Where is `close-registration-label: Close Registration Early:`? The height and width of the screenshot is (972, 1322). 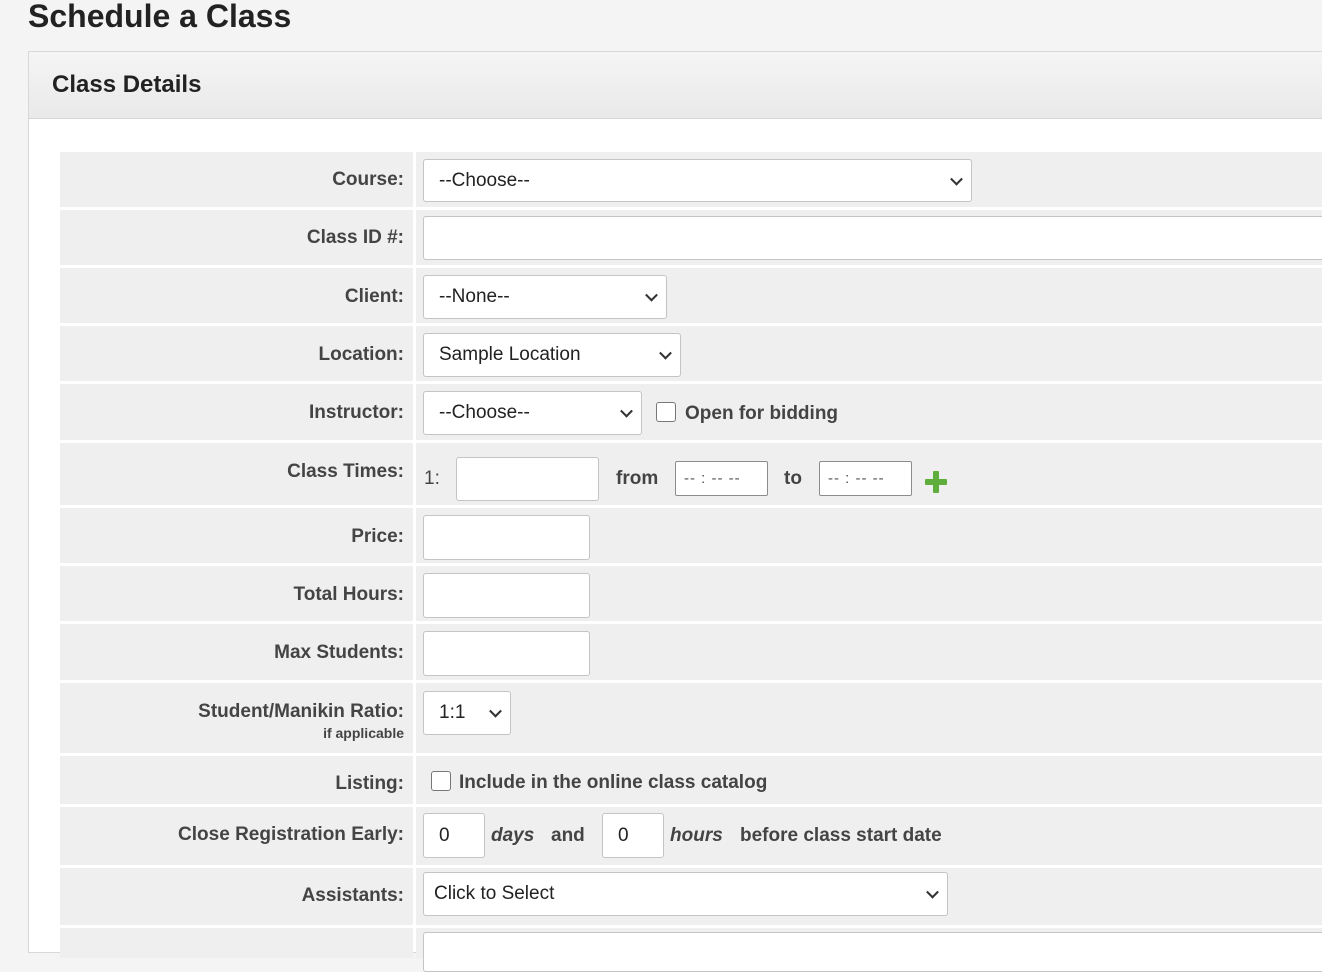
close-registration-label: Close Registration Early: is located at coordinates (236, 836).